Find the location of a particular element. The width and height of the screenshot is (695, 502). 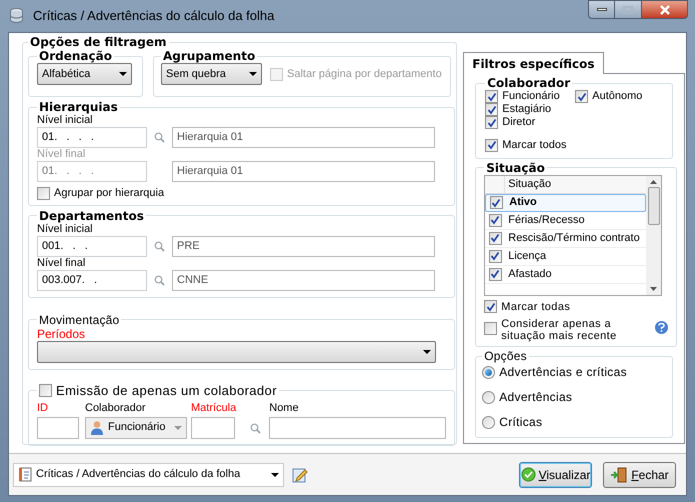

tab: Filtros específicos is located at coordinates (533, 63).